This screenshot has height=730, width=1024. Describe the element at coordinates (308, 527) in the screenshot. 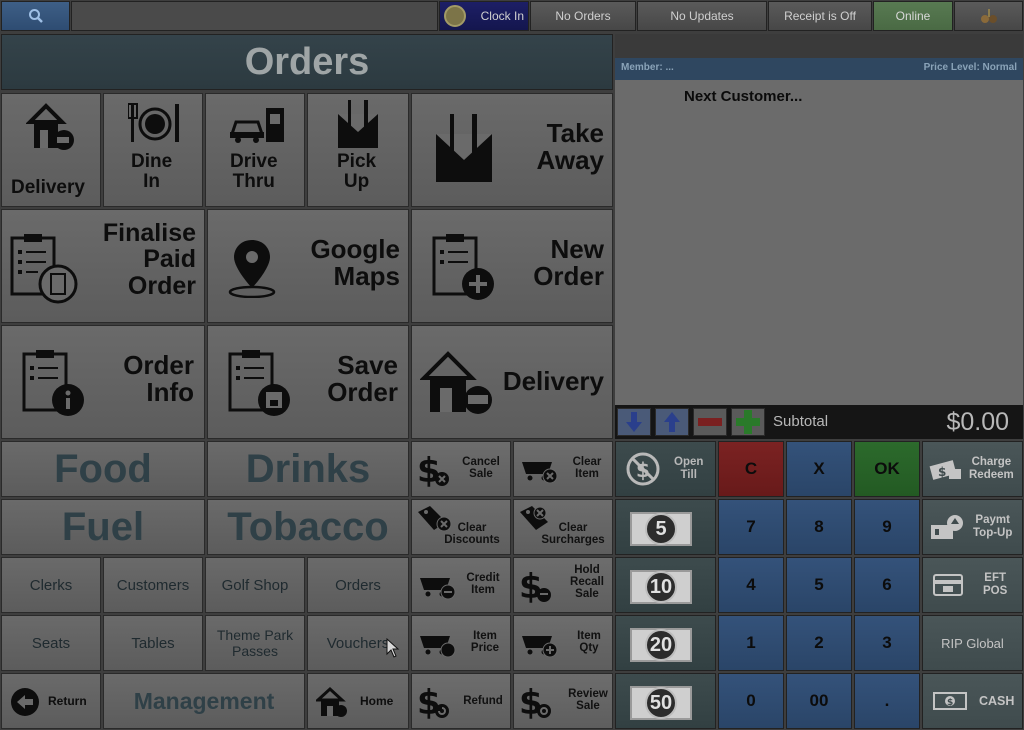

I see `category-tobacco: Tobacco` at that location.